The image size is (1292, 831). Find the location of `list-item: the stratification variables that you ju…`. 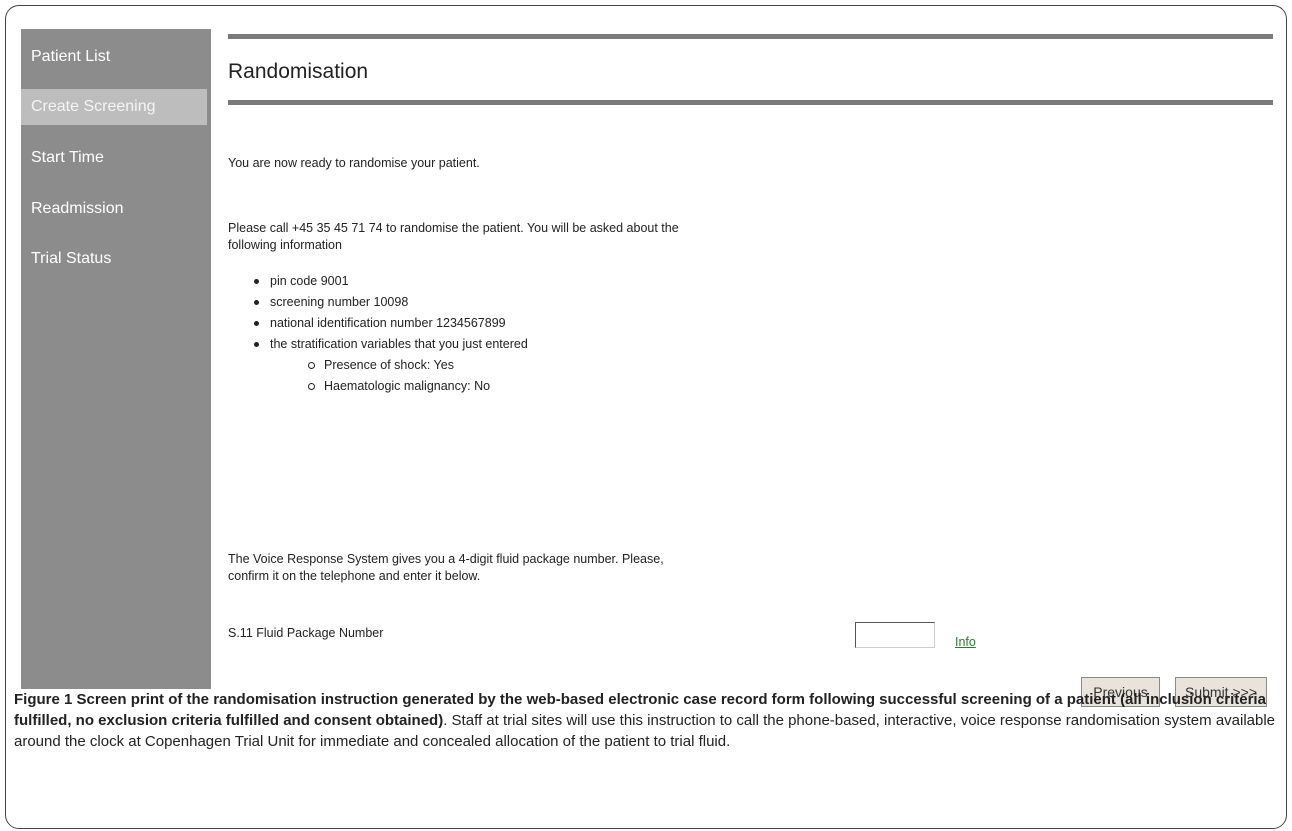

list-item: the stratification variables that you ju… is located at coordinates (391, 365).